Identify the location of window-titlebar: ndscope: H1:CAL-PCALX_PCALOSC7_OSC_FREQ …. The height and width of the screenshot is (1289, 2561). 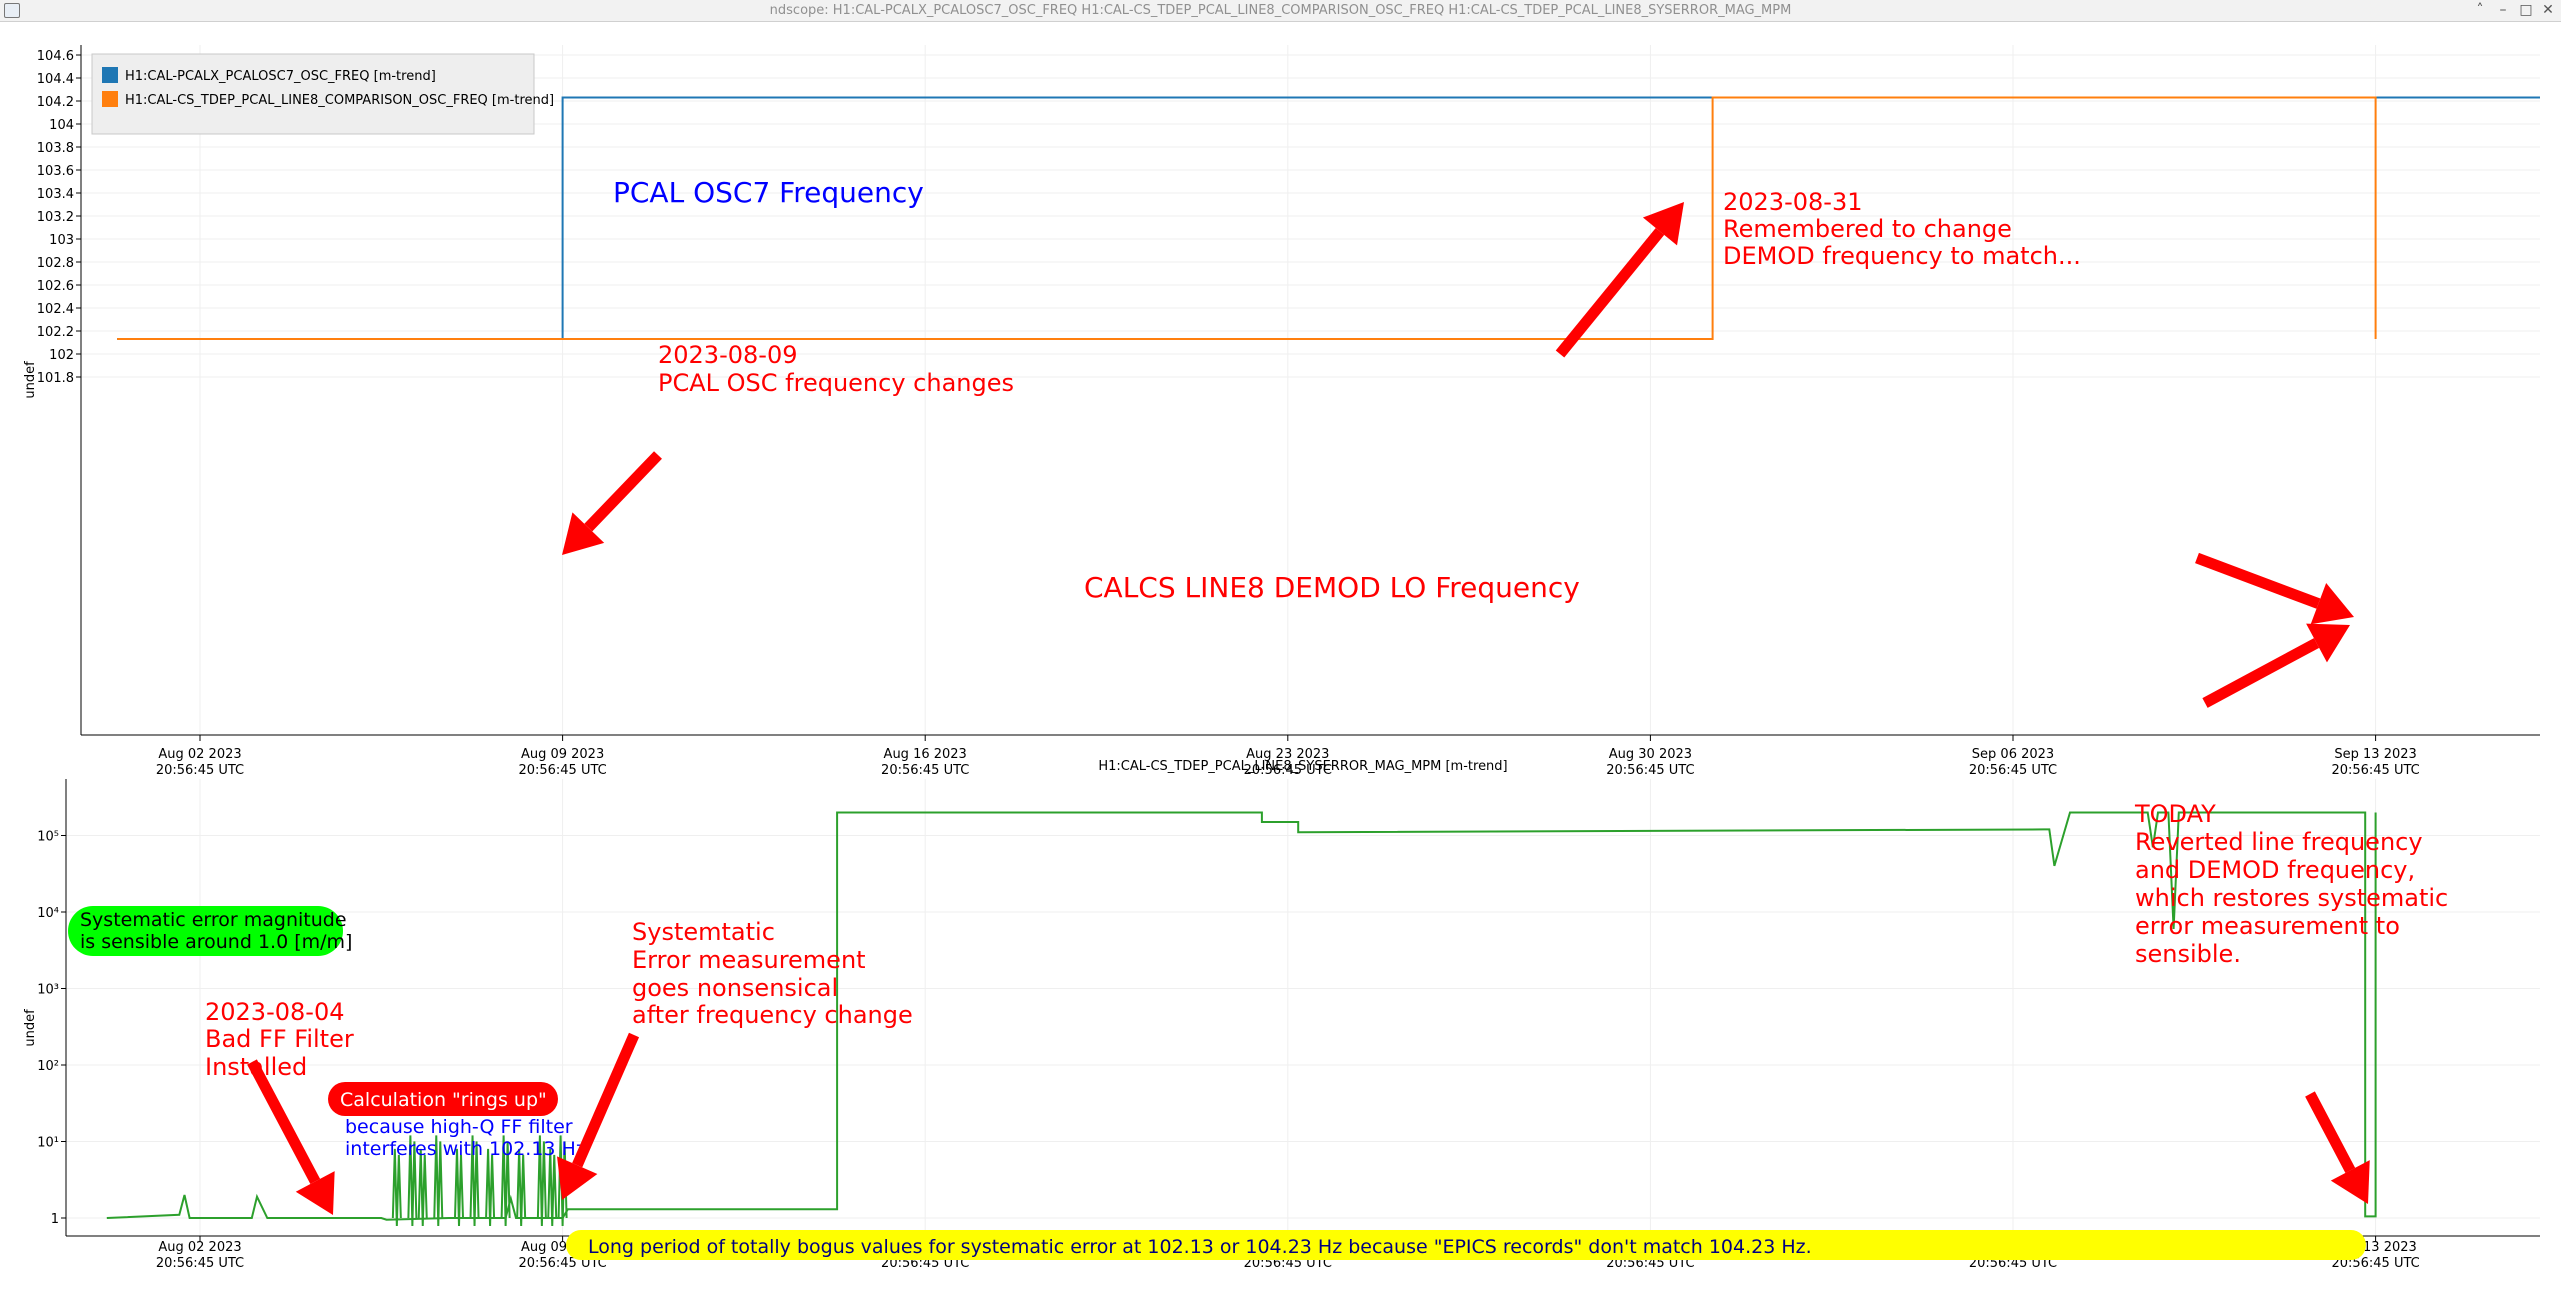
(1280, 11).